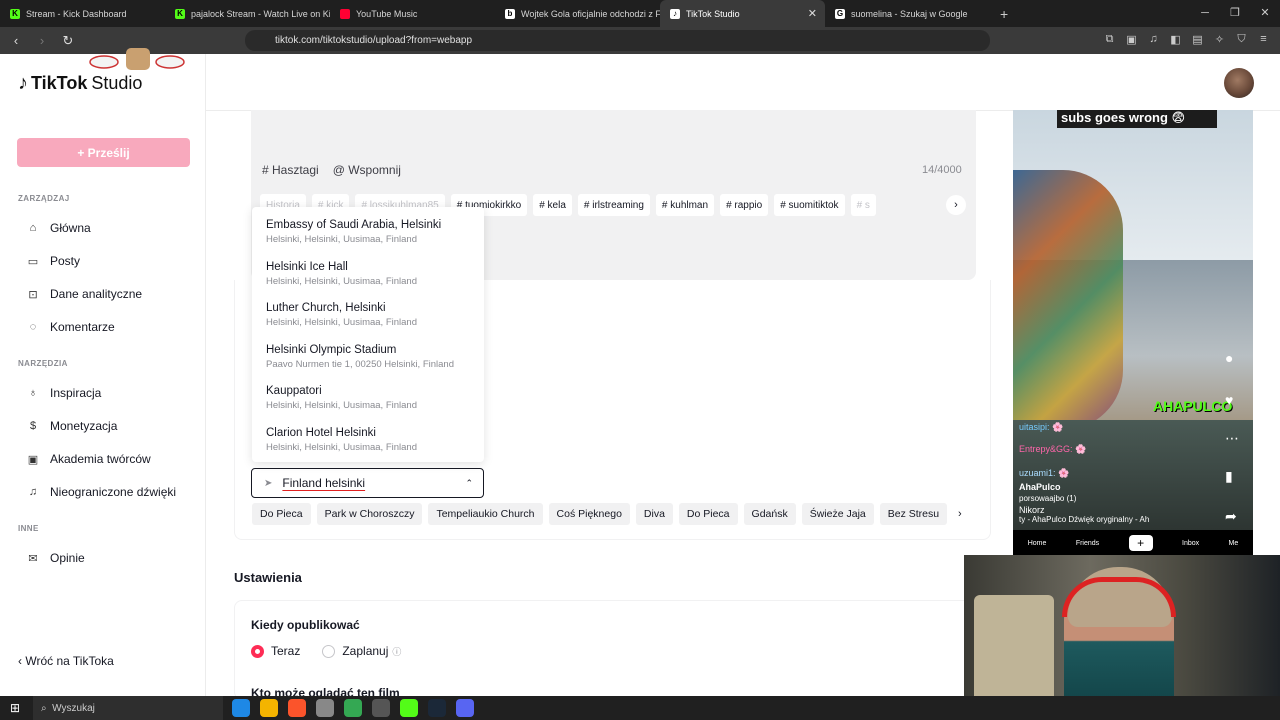 The width and height of the screenshot is (1280, 720). Describe the element at coordinates (76, 393) in the screenshot. I see `sidebar-item-label: Inspiracja` at that location.